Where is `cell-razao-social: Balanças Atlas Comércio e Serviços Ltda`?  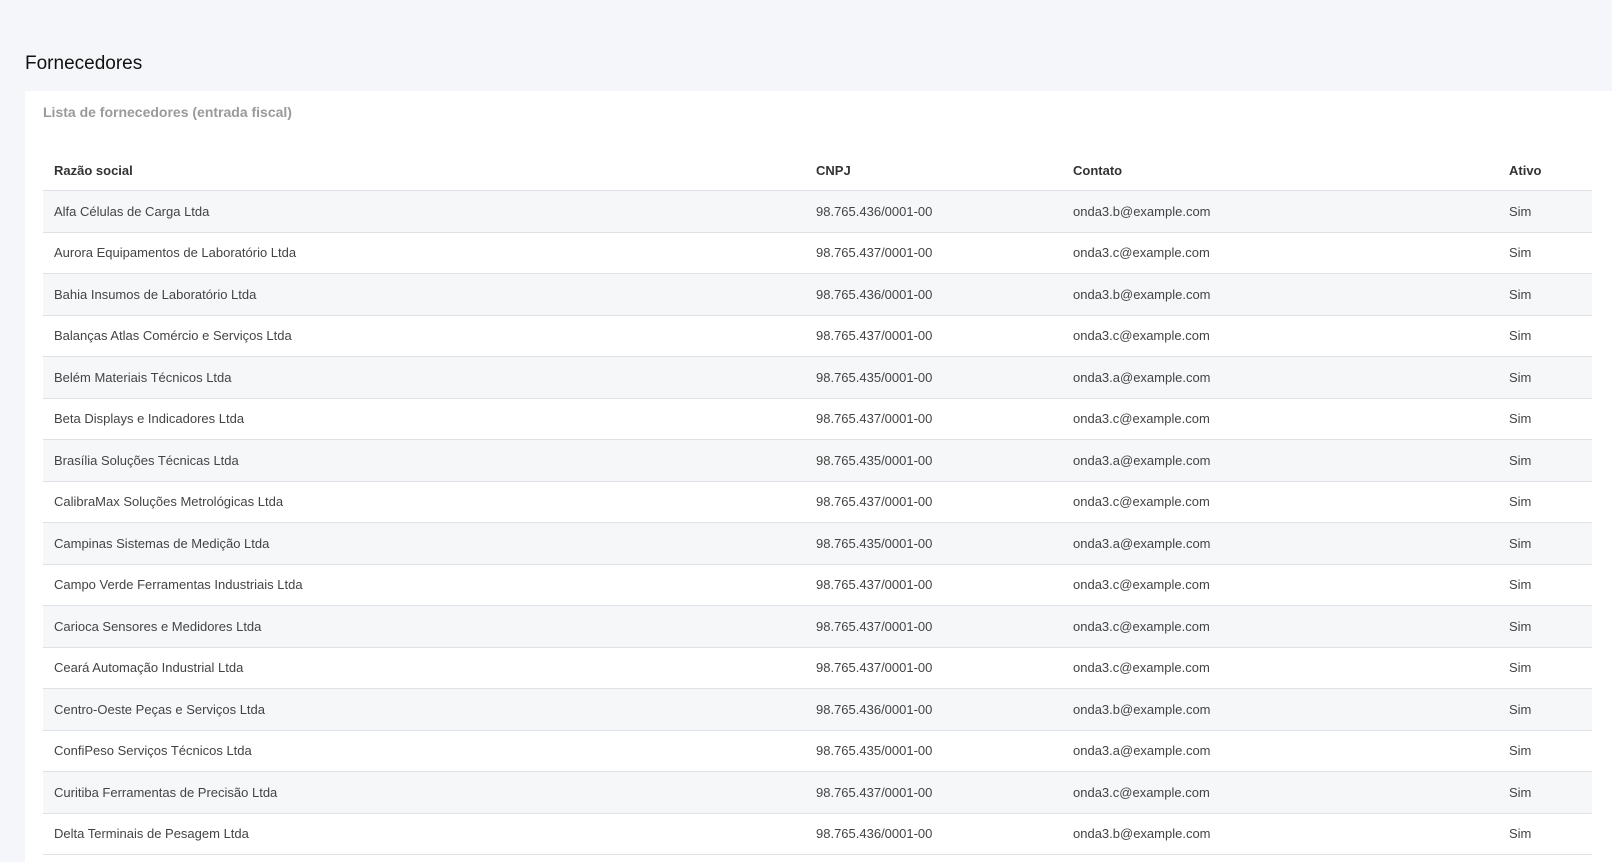
cell-razao-social: Balanças Atlas Comércio e Serviços Ltda is located at coordinates (424, 336).